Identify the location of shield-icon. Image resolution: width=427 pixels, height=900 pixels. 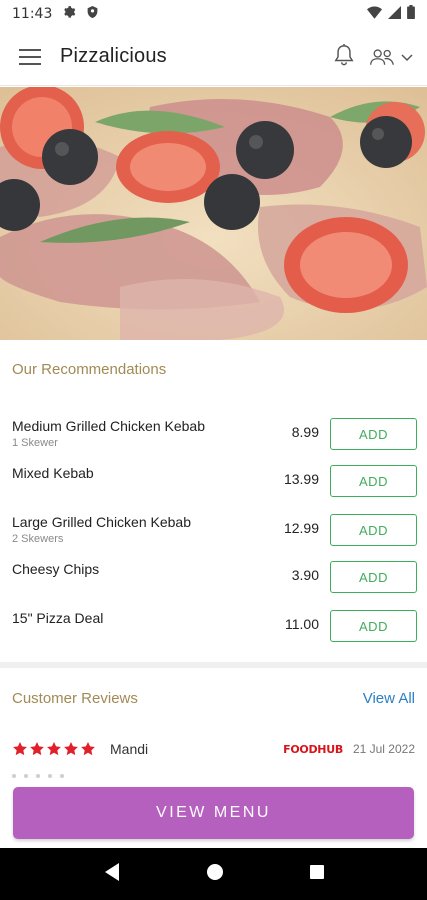
(92, 14).